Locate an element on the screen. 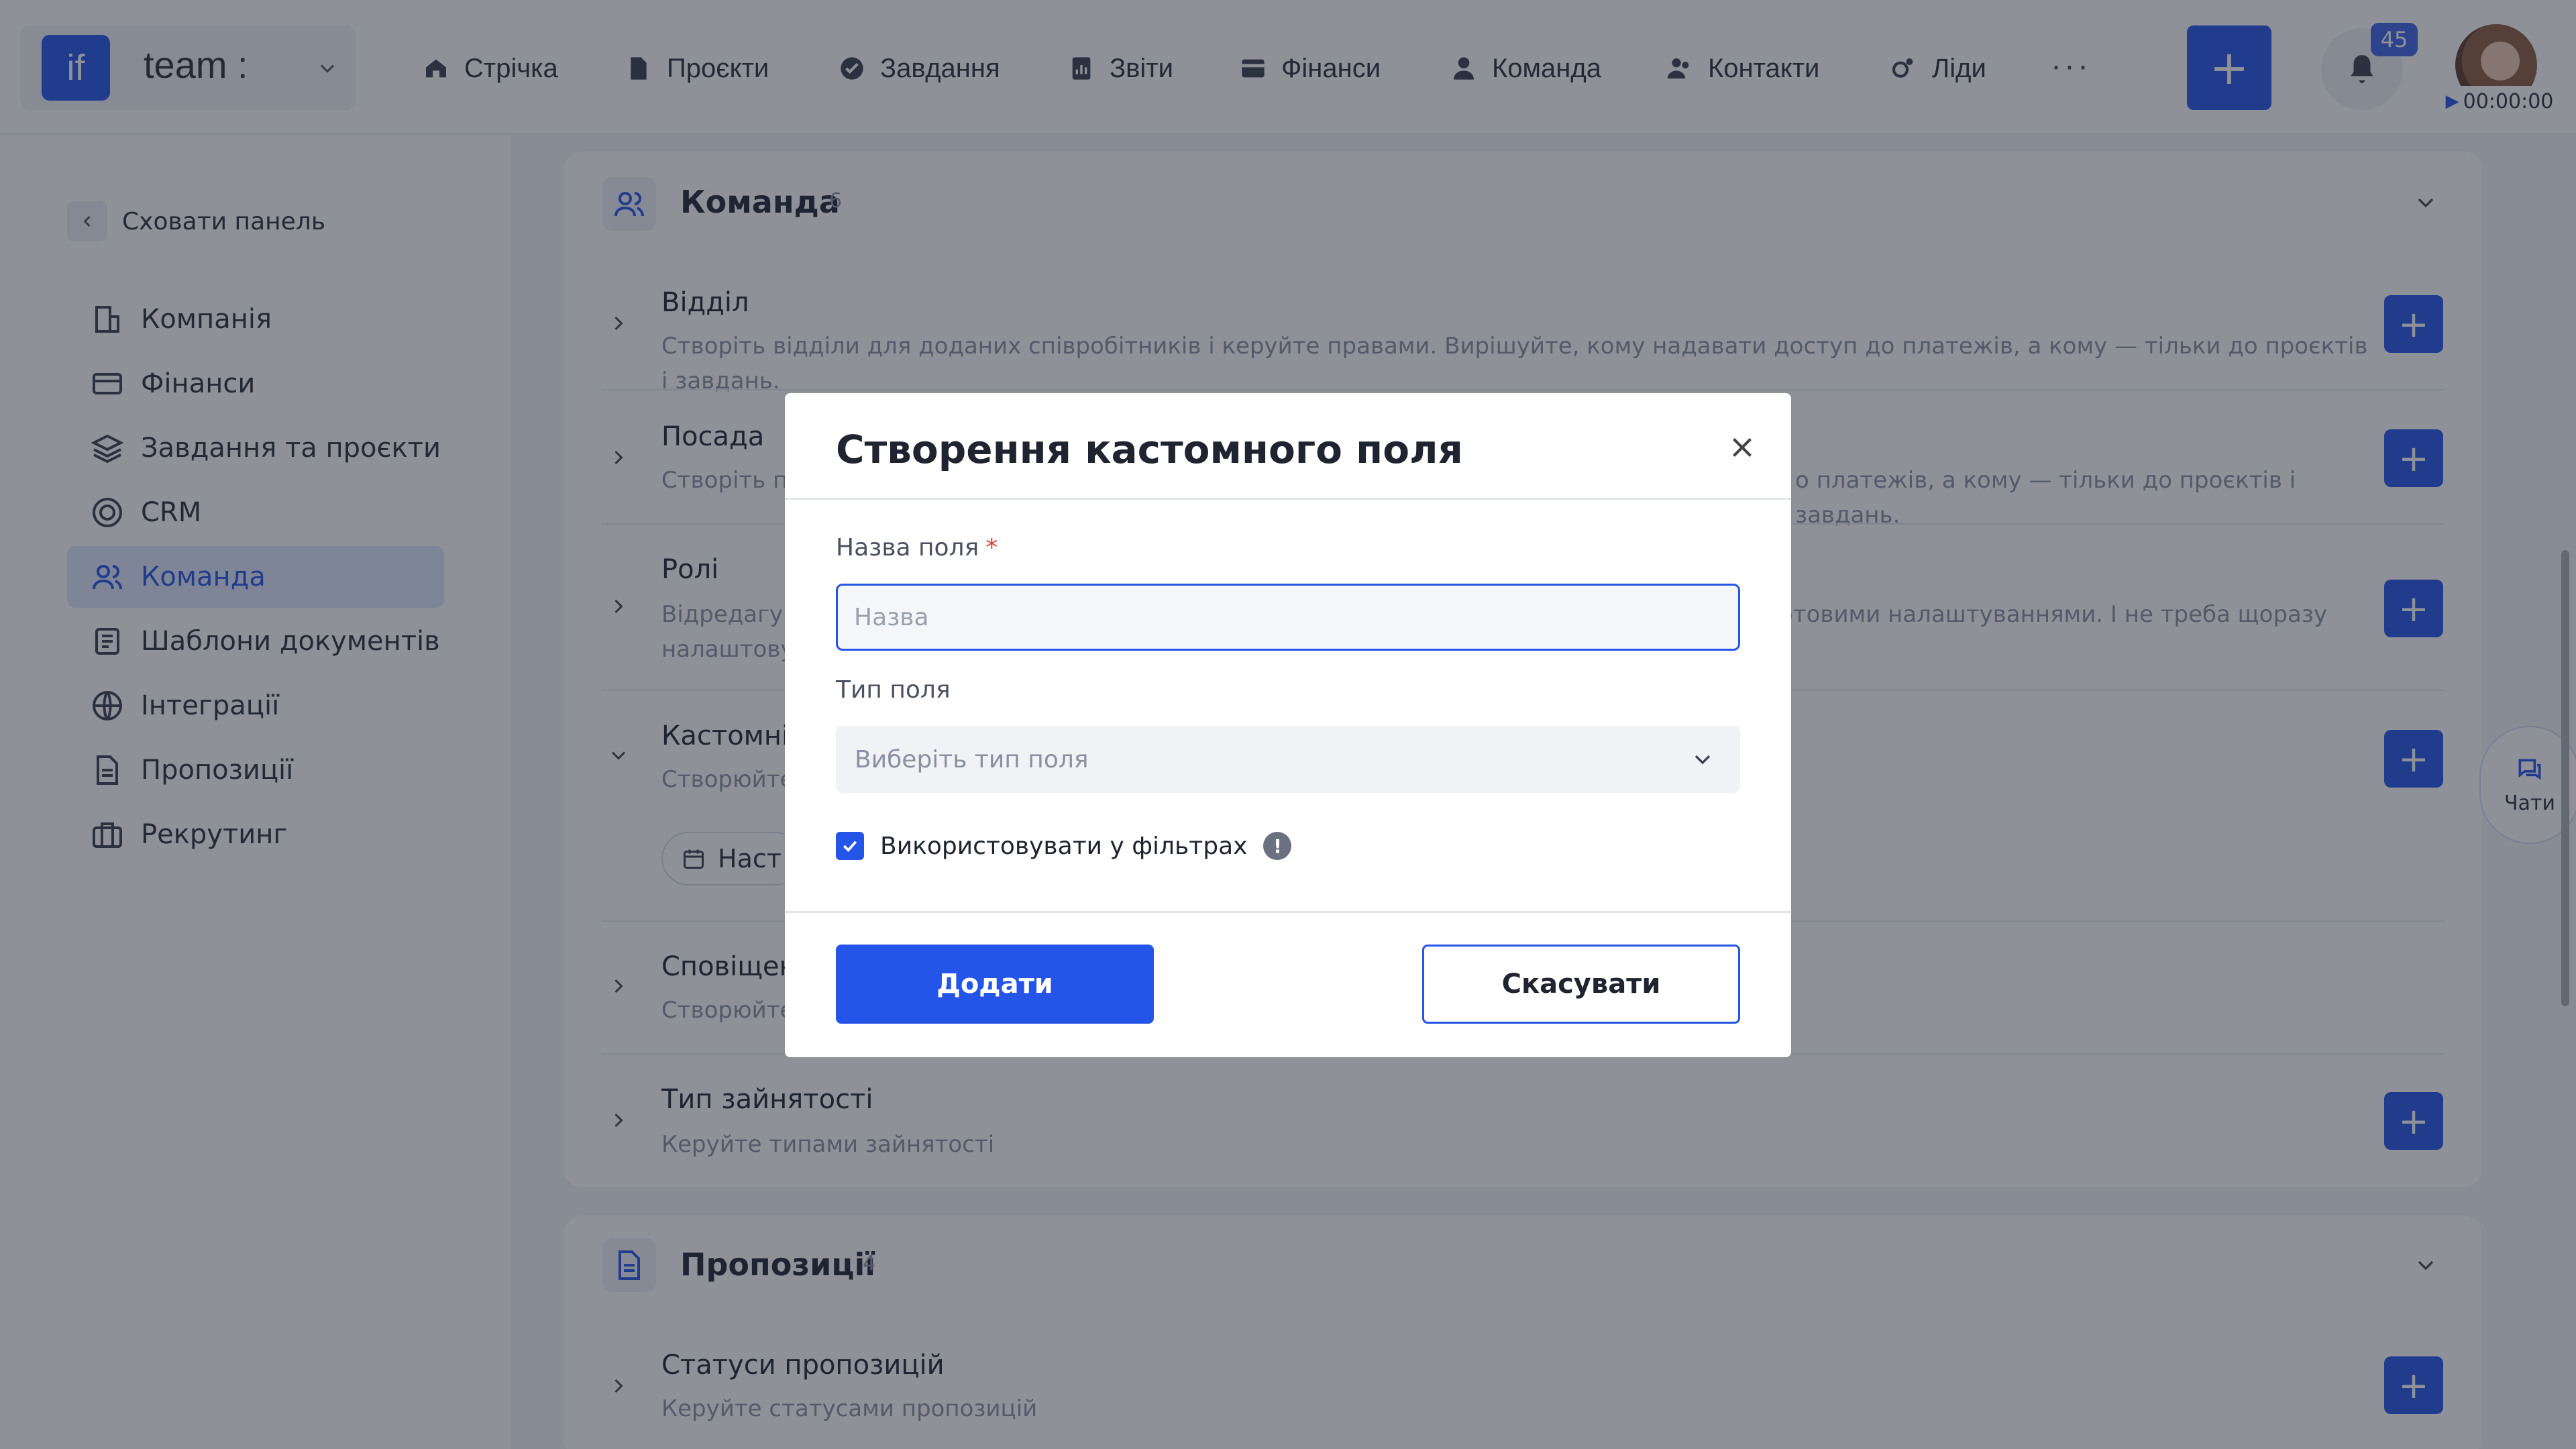 The width and height of the screenshot is (2576, 1449). use-in-filters-checkbox is located at coordinates (850, 846).